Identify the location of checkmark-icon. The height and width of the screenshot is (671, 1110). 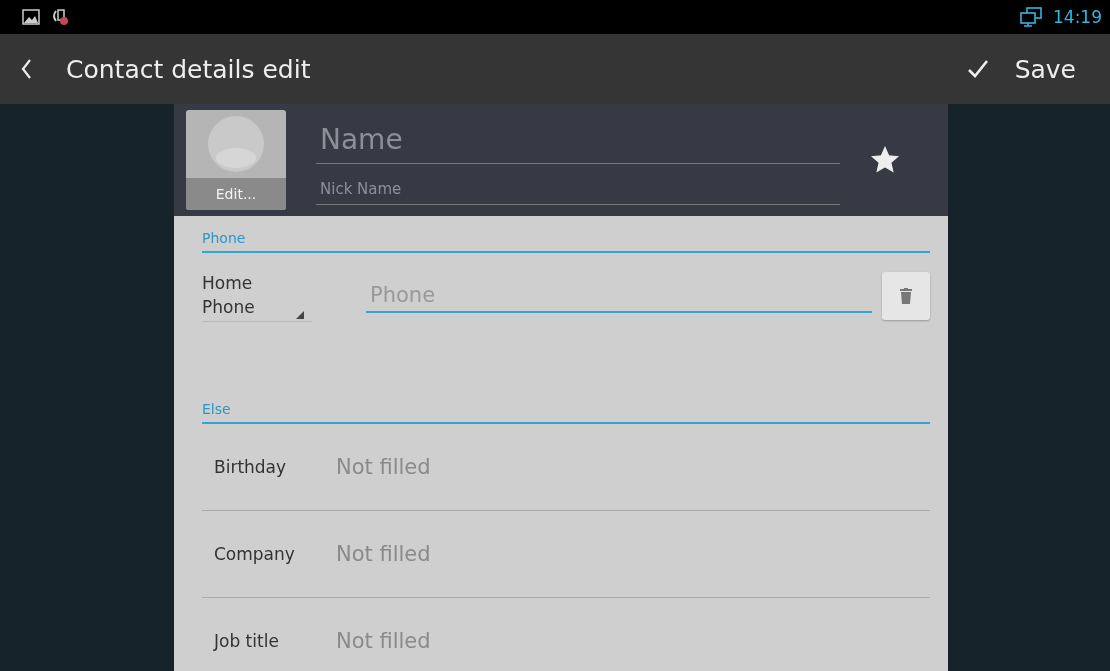
(977, 69).